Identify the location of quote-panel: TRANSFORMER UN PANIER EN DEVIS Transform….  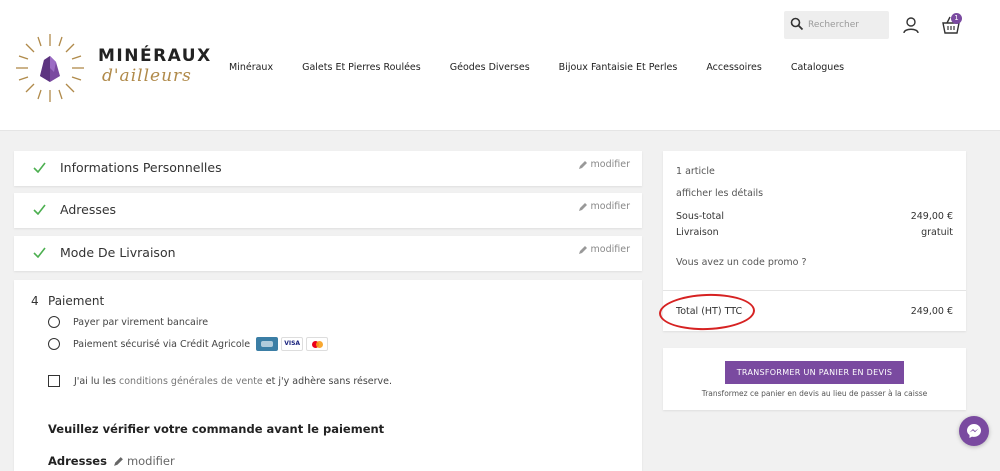
(814, 379).